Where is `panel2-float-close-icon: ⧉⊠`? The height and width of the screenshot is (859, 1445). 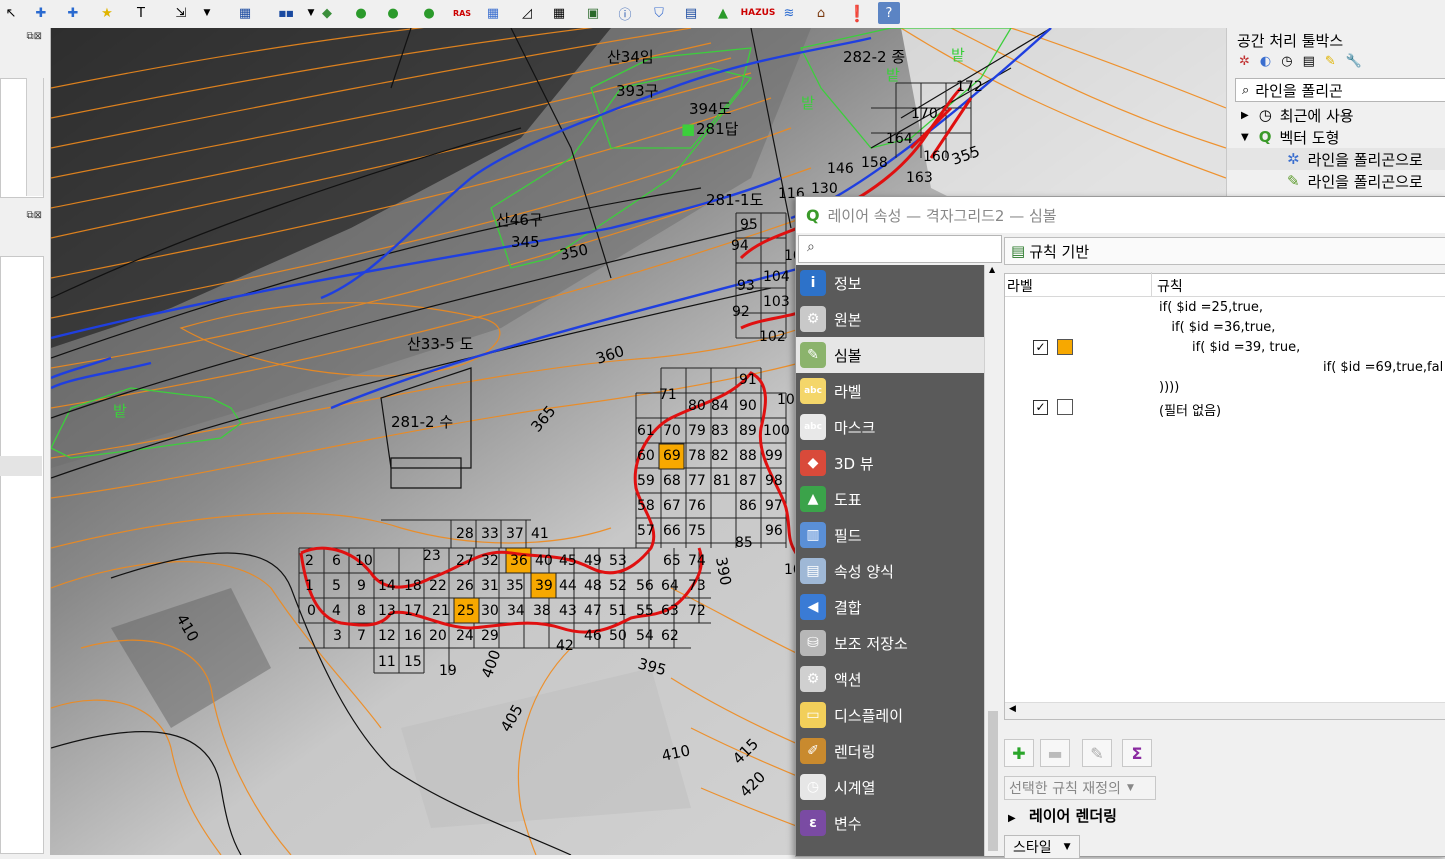
panel2-float-close-icon: ⧉⊠ is located at coordinates (34, 215).